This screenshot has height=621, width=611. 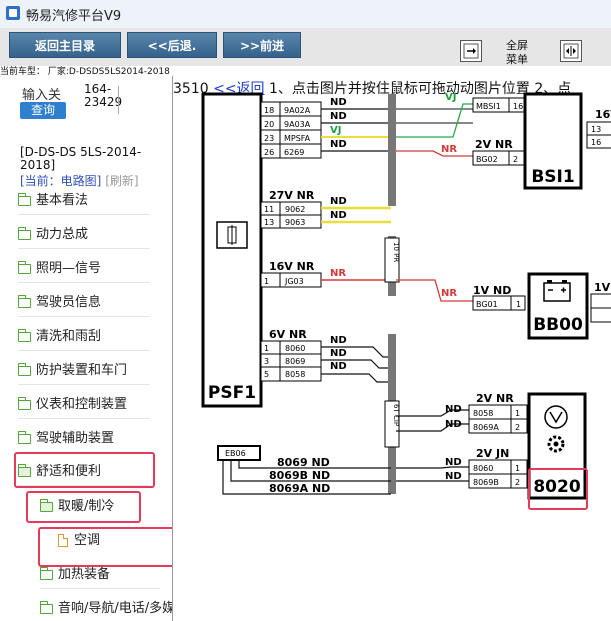 I want to click on pin-label: 11, so click(x=269, y=209).